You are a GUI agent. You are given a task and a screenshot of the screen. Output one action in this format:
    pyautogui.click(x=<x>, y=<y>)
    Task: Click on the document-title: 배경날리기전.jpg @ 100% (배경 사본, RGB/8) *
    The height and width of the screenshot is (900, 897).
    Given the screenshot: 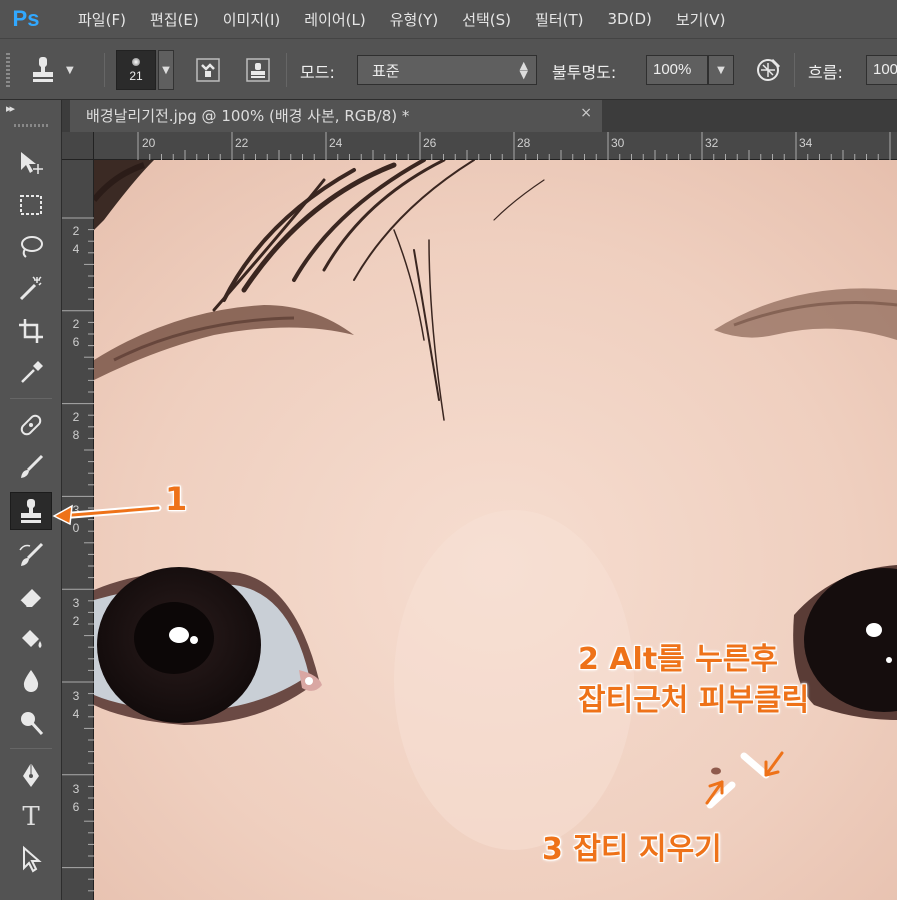 What is the action you would take?
    pyautogui.click(x=248, y=116)
    